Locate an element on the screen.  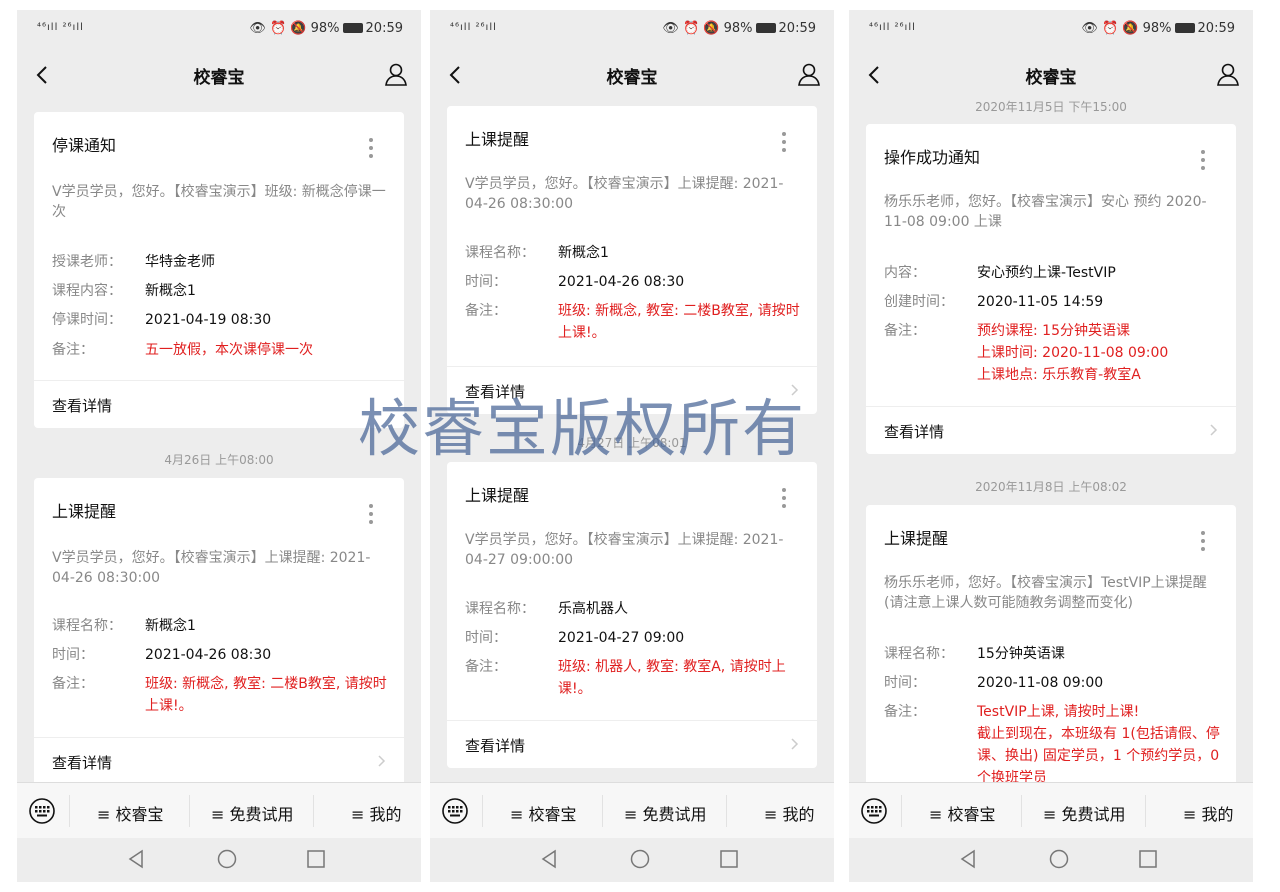
row-value: 安心预约上课-TestVIP is located at coordinates (1046, 273).